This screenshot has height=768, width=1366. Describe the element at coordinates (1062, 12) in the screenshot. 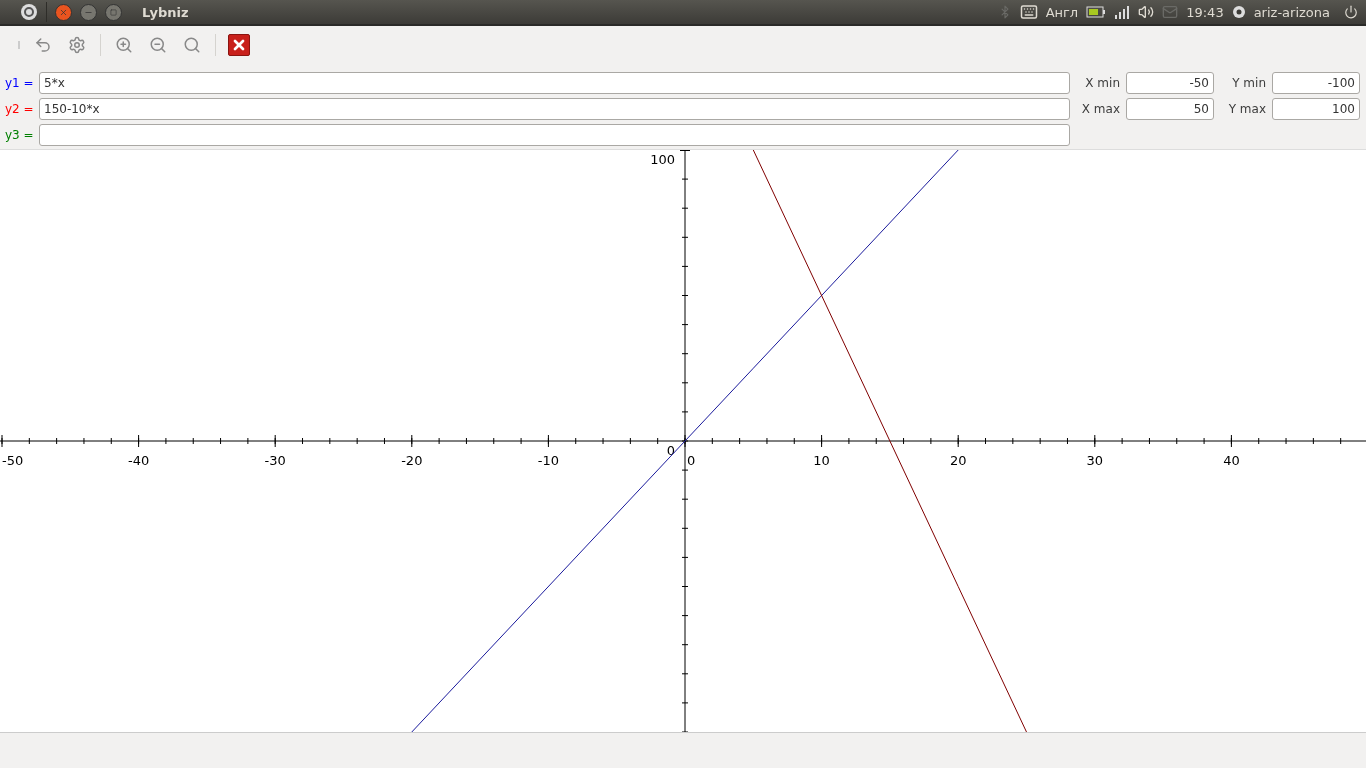

I see `keyboard-layout: Англ` at that location.